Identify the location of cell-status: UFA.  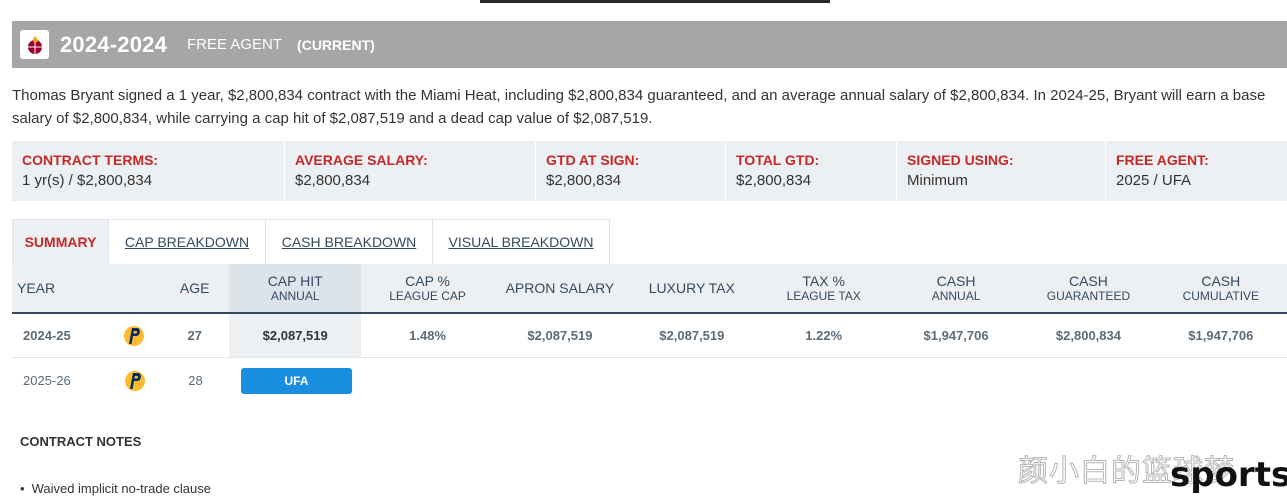
(296, 380).